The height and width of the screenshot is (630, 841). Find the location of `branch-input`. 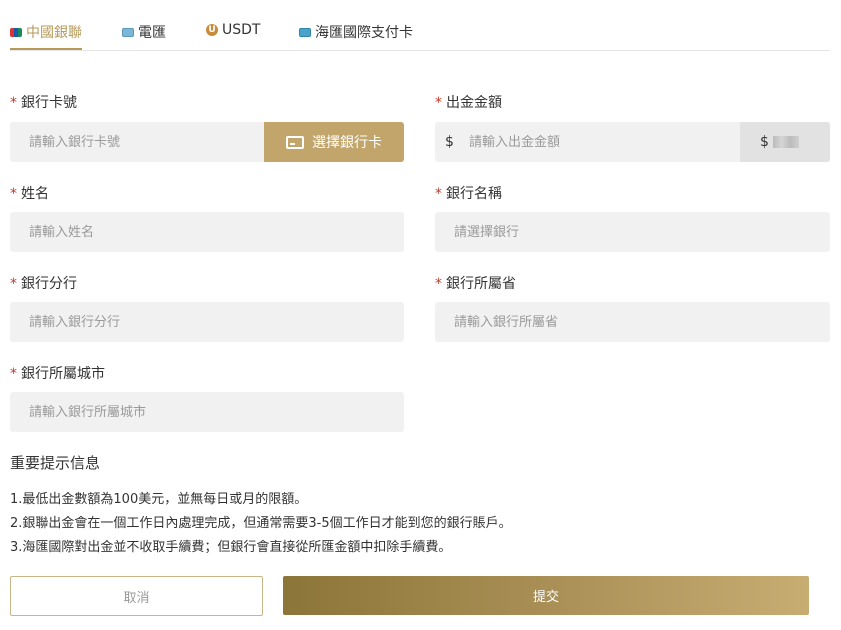

branch-input is located at coordinates (209, 322).